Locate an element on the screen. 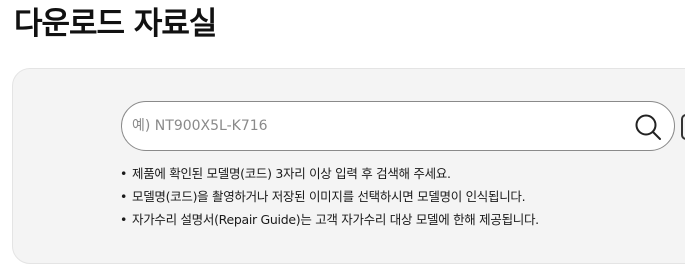  search-icon is located at coordinates (648, 127).